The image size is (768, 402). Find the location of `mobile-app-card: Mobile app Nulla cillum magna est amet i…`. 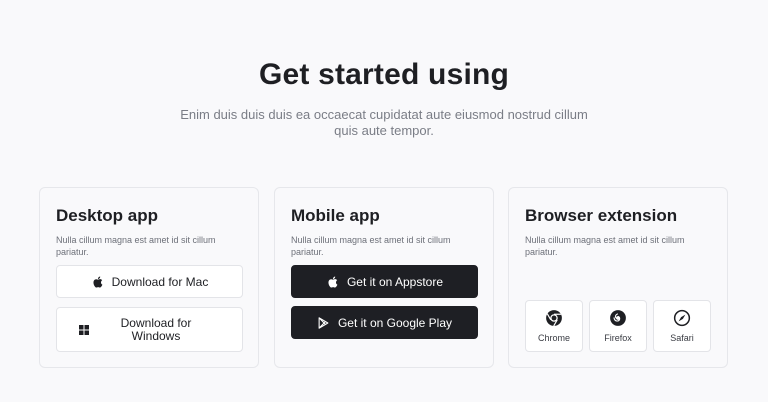

mobile-app-card: Mobile app Nulla cillum magna est amet i… is located at coordinates (384, 277).